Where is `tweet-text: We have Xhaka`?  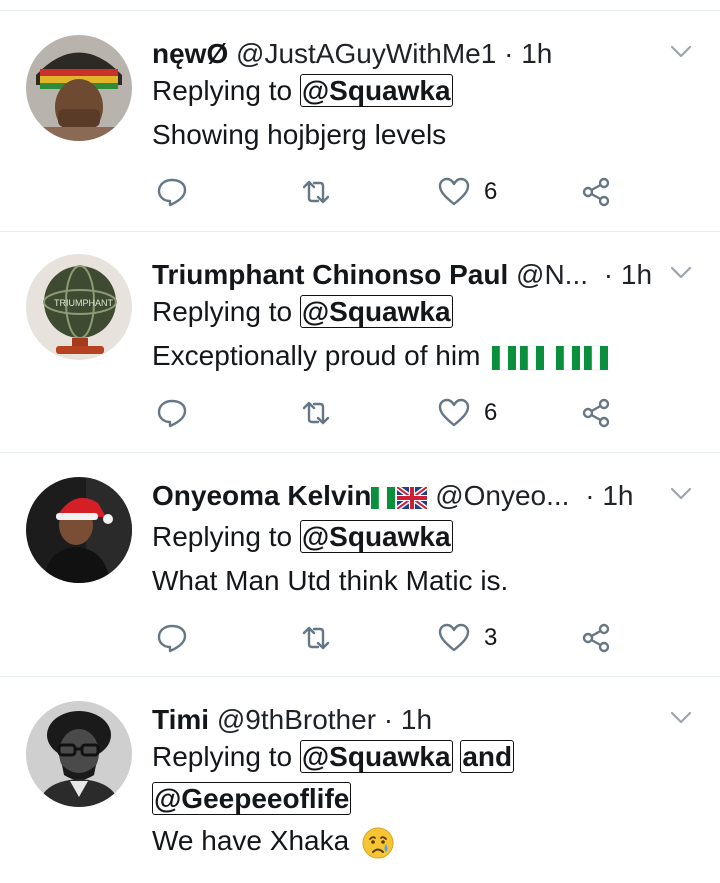 tweet-text: We have Xhaka is located at coordinates (273, 841).